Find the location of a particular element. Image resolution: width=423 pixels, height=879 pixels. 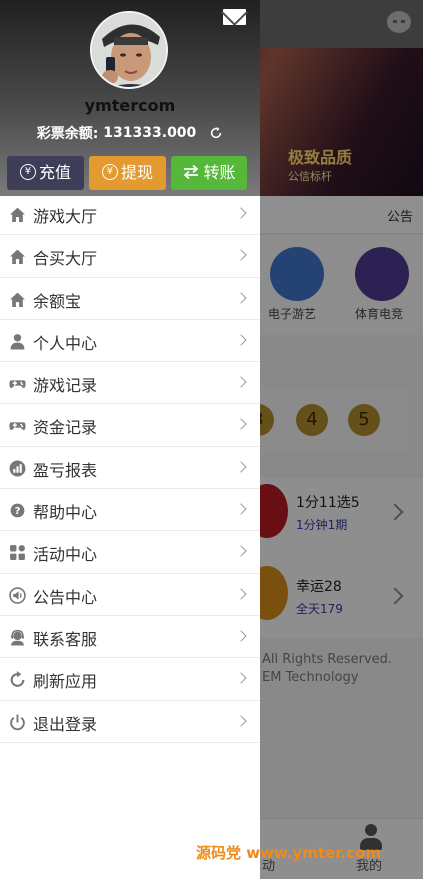

menu-label: 游戏大厅 is located at coordinates (65, 216).